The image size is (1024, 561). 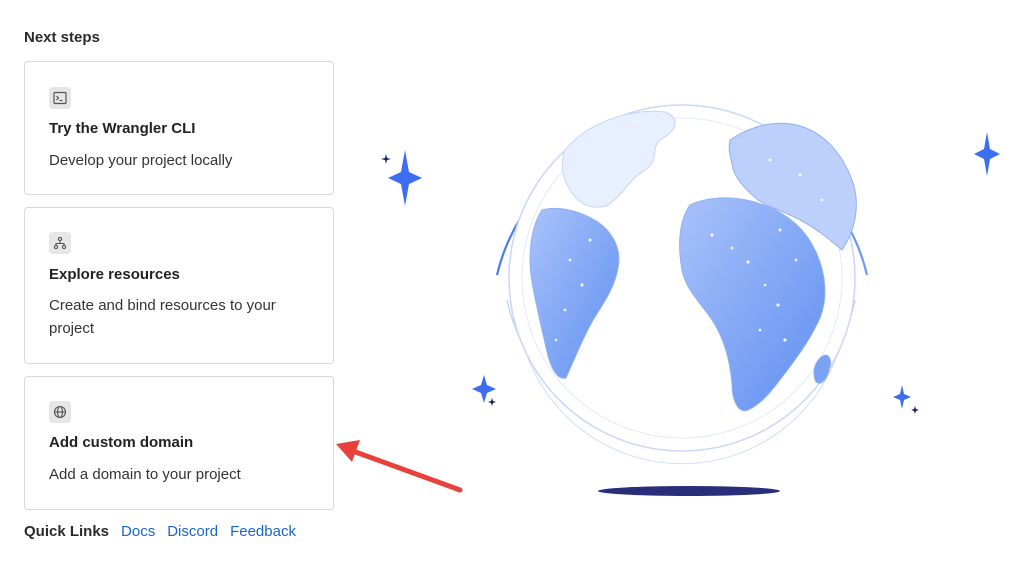 What do you see at coordinates (62, 37) in the screenshot?
I see `next-steps-heading: Next steps` at bounding box center [62, 37].